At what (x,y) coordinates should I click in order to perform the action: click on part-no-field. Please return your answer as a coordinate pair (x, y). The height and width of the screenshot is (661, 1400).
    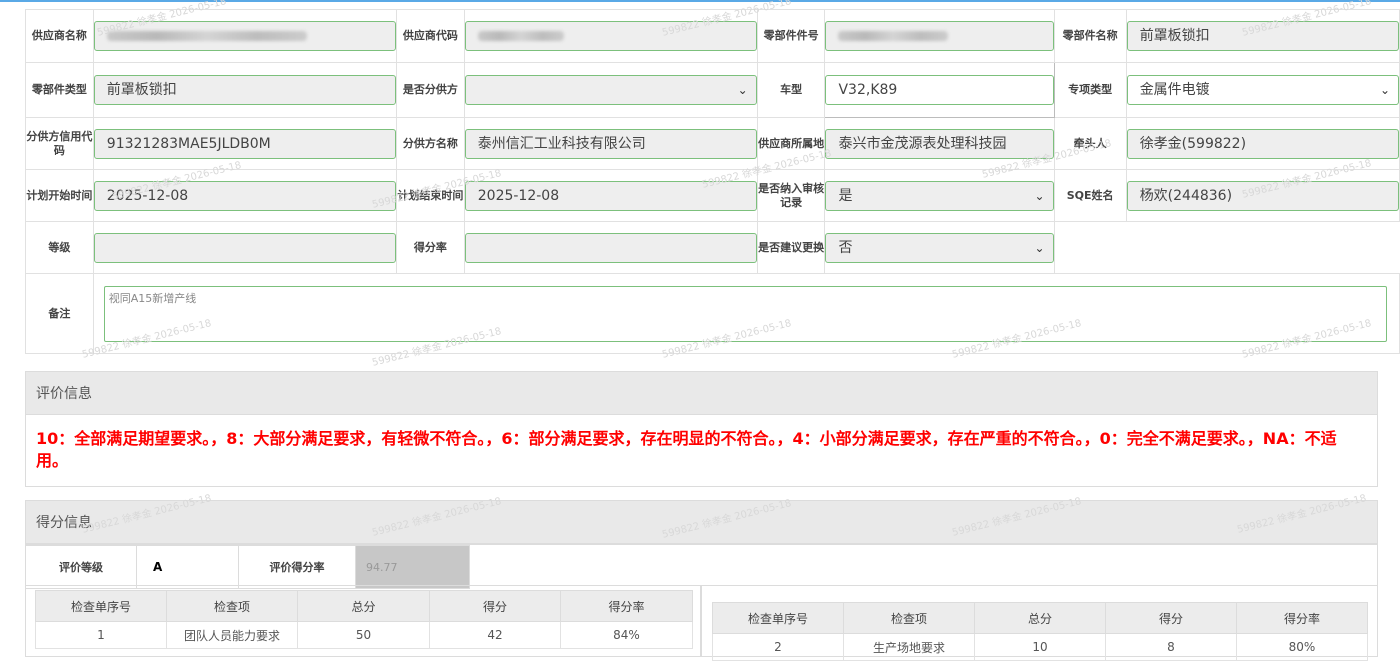
    Looking at the image, I should click on (939, 36).